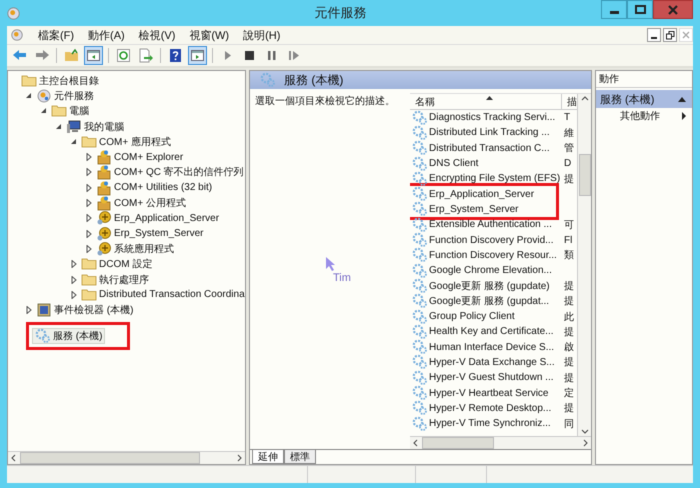  What do you see at coordinates (157, 218) in the screenshot?
I see `tree-item: Erp_Application_Server` at bounding box center [157, 218].